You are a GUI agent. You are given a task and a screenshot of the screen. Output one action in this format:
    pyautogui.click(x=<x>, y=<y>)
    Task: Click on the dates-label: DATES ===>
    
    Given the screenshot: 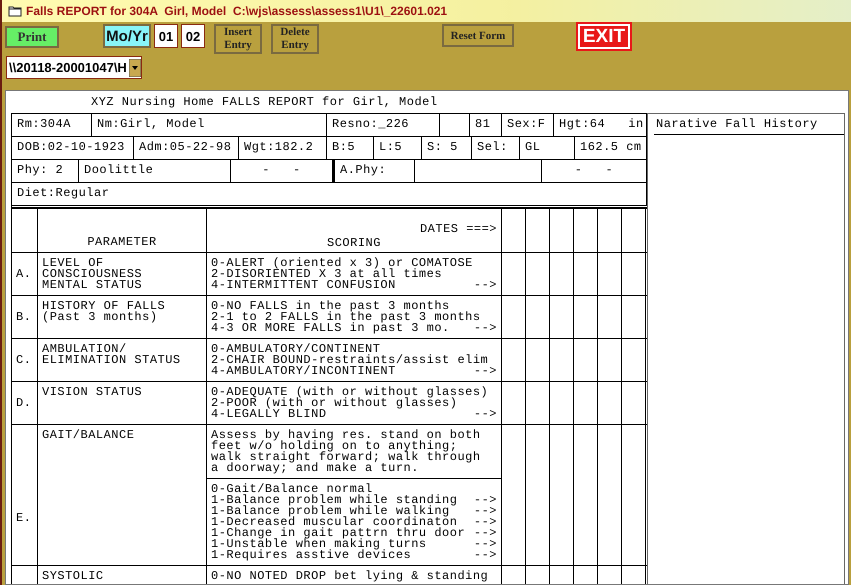 What is the action you would take?
    pyautogui.click(x=458, y=229)
    